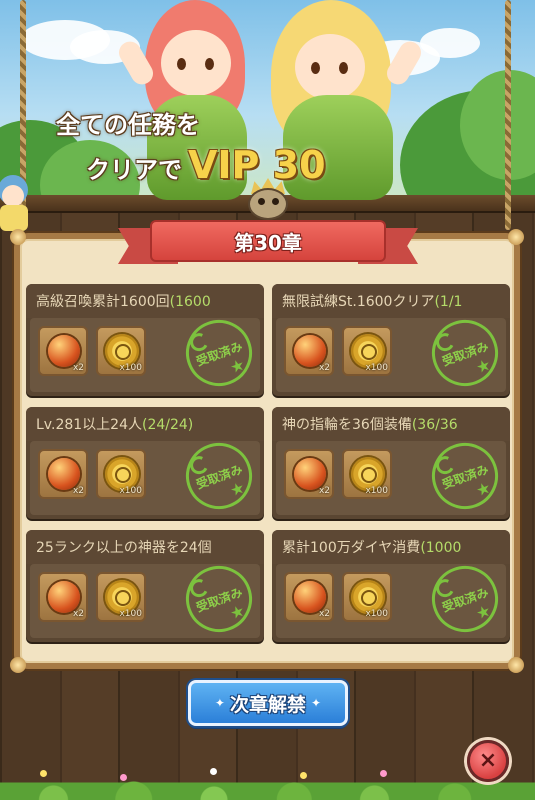 This screenshot has width=535, height=800. I want to click on mission-title-bar: 神の指輪を36個装備(36/36, so click(391, 424).